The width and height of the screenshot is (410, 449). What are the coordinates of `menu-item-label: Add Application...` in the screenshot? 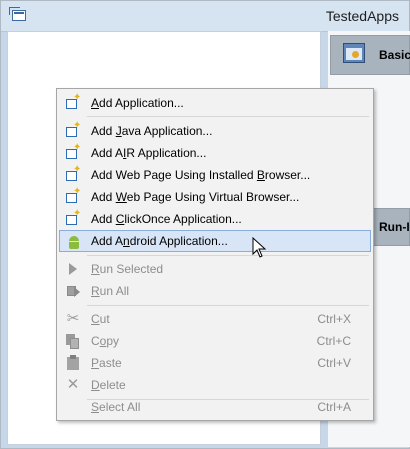 It's located at (137, 103).